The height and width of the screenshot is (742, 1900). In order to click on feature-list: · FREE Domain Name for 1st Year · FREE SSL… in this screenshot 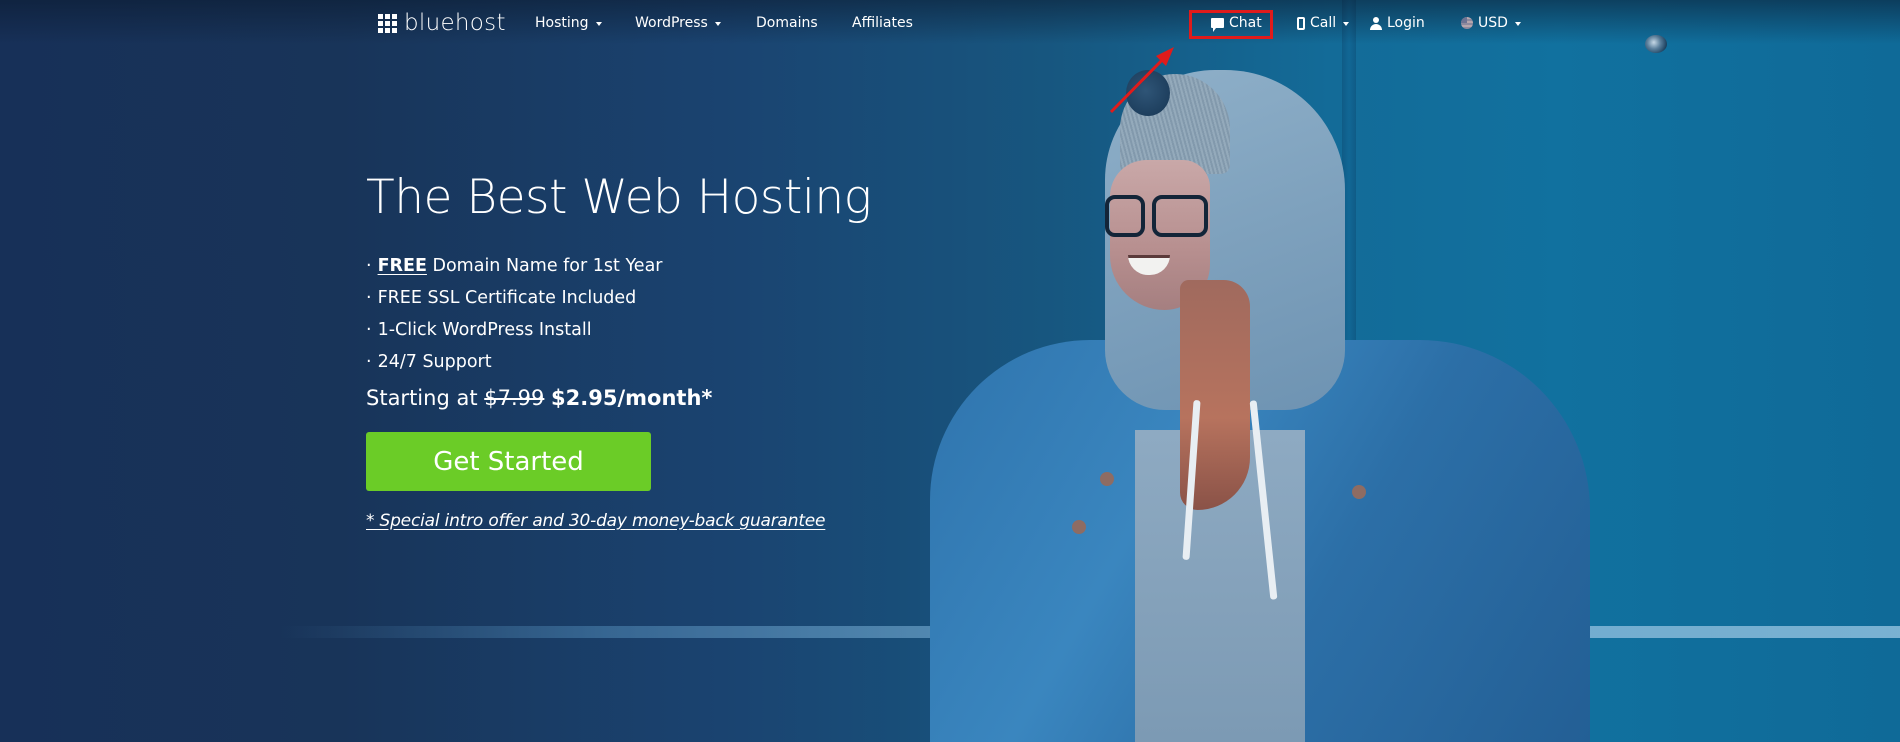, I will do `click(646, 314)`.